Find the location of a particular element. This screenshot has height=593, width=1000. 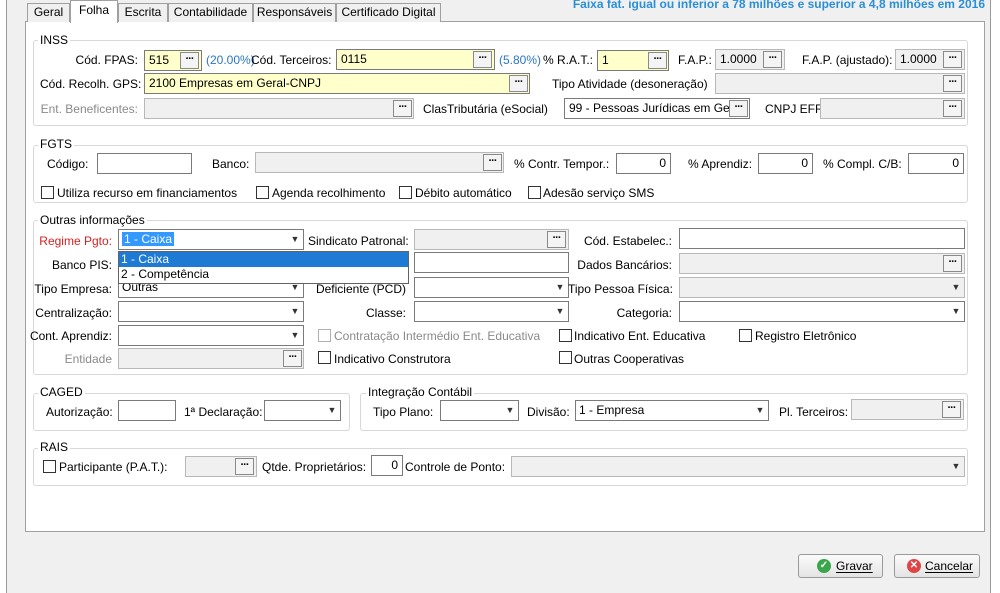

declaracao-label: 1ª Declaração: is located at coordinates (223, 412).